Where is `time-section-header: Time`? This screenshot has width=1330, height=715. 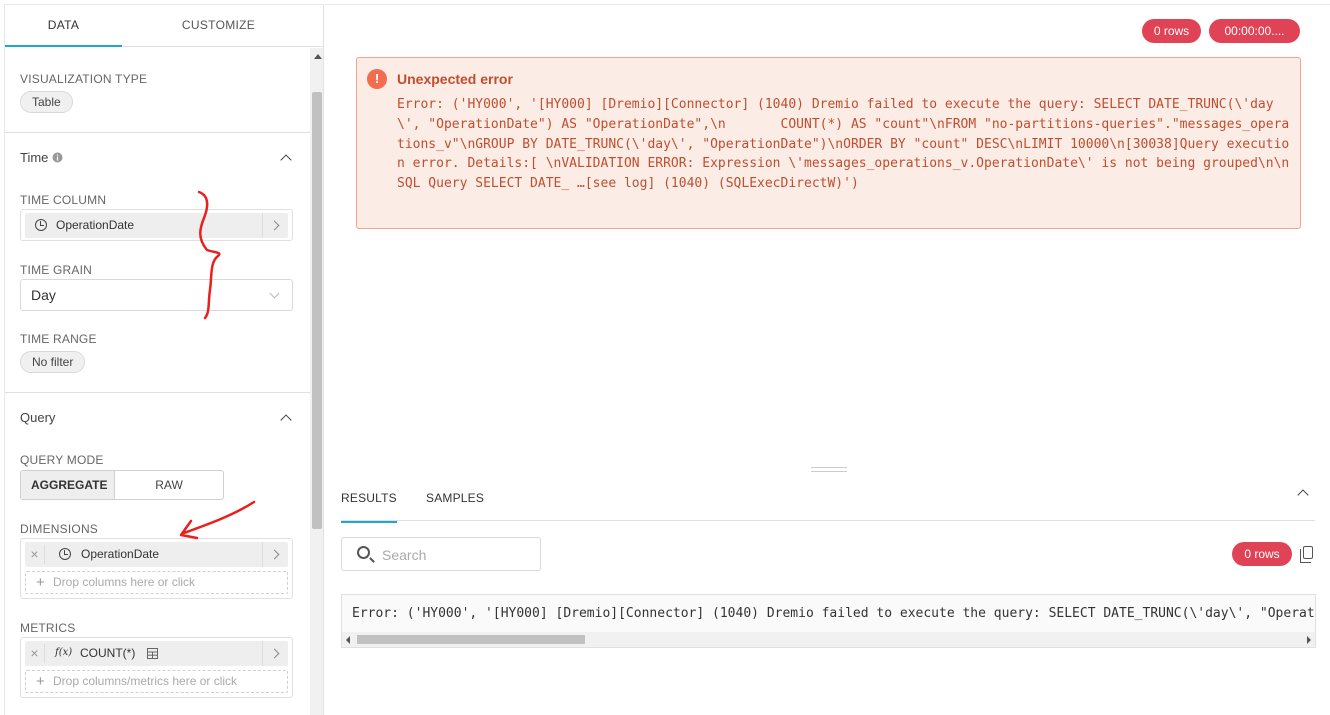
time-section-header: Time is located at coordinates (41, 157).